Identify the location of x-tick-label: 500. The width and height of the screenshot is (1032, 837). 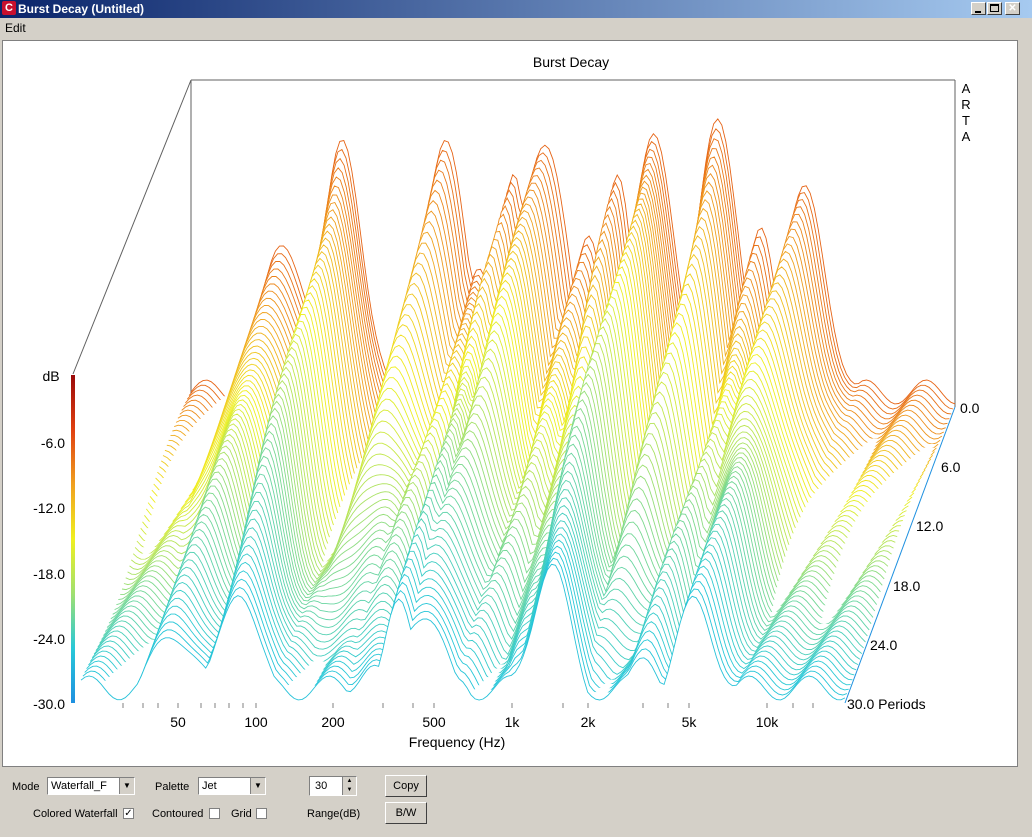
(434, 722).